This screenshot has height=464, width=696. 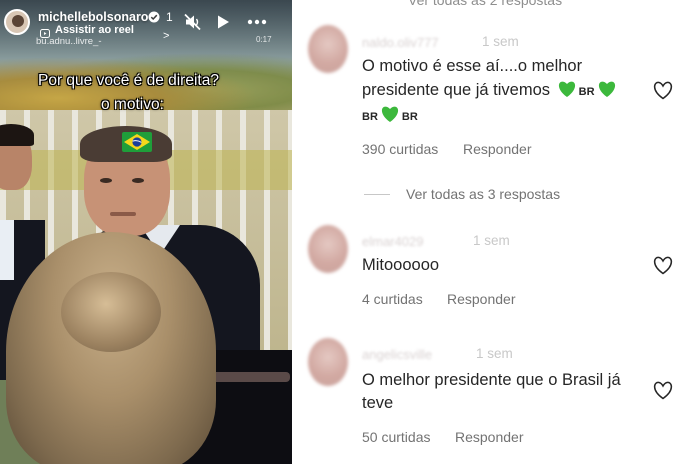 What do you see at coordinates (456, 90) in the screenshot?
I see `comment-text-line: presidente que já tivemos` at bounding box center [456, 90].